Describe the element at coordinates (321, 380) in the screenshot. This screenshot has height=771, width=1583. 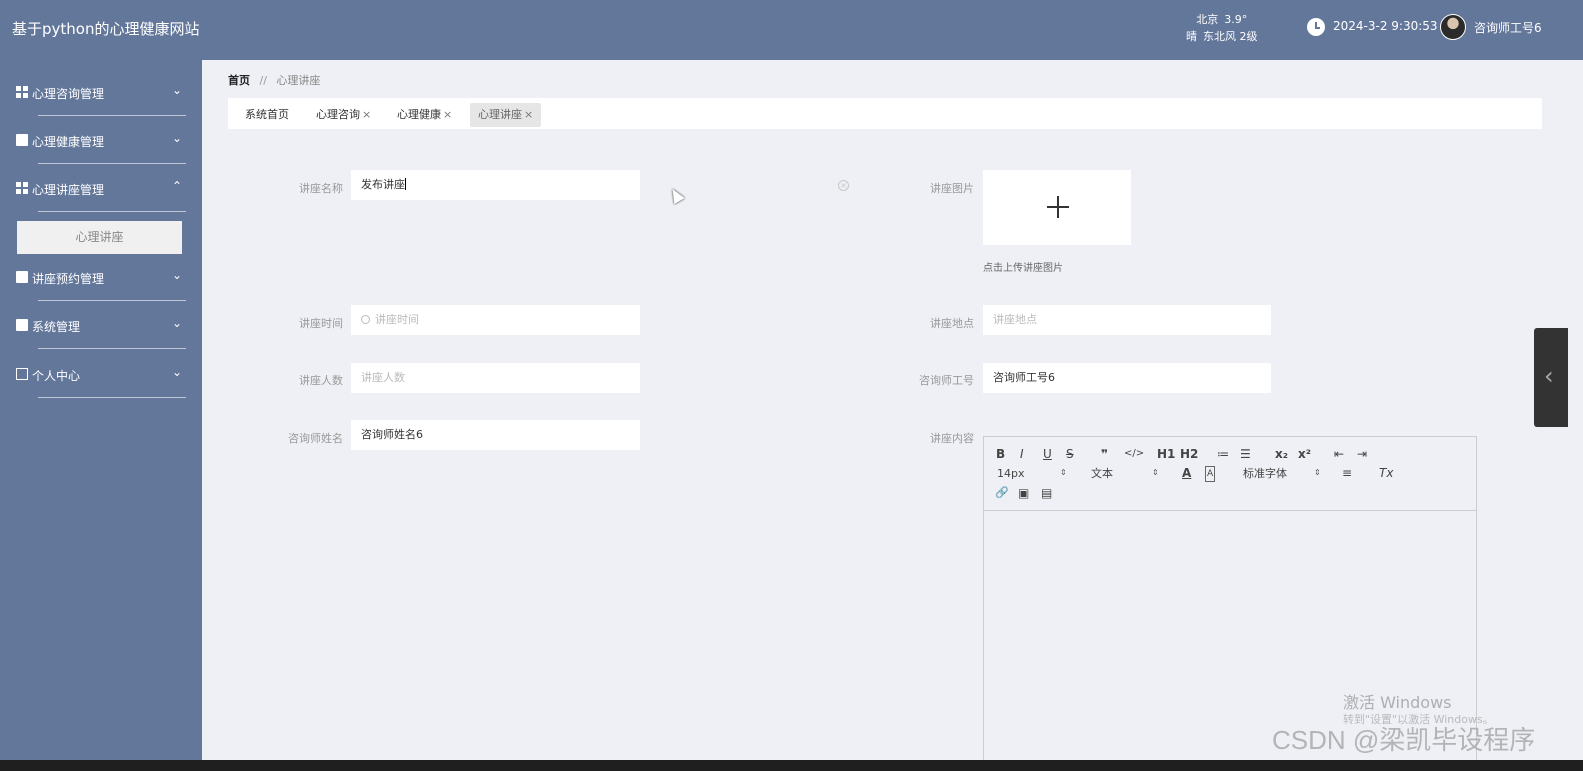
I see `lecture-count-label: 讲座人数` at that location.